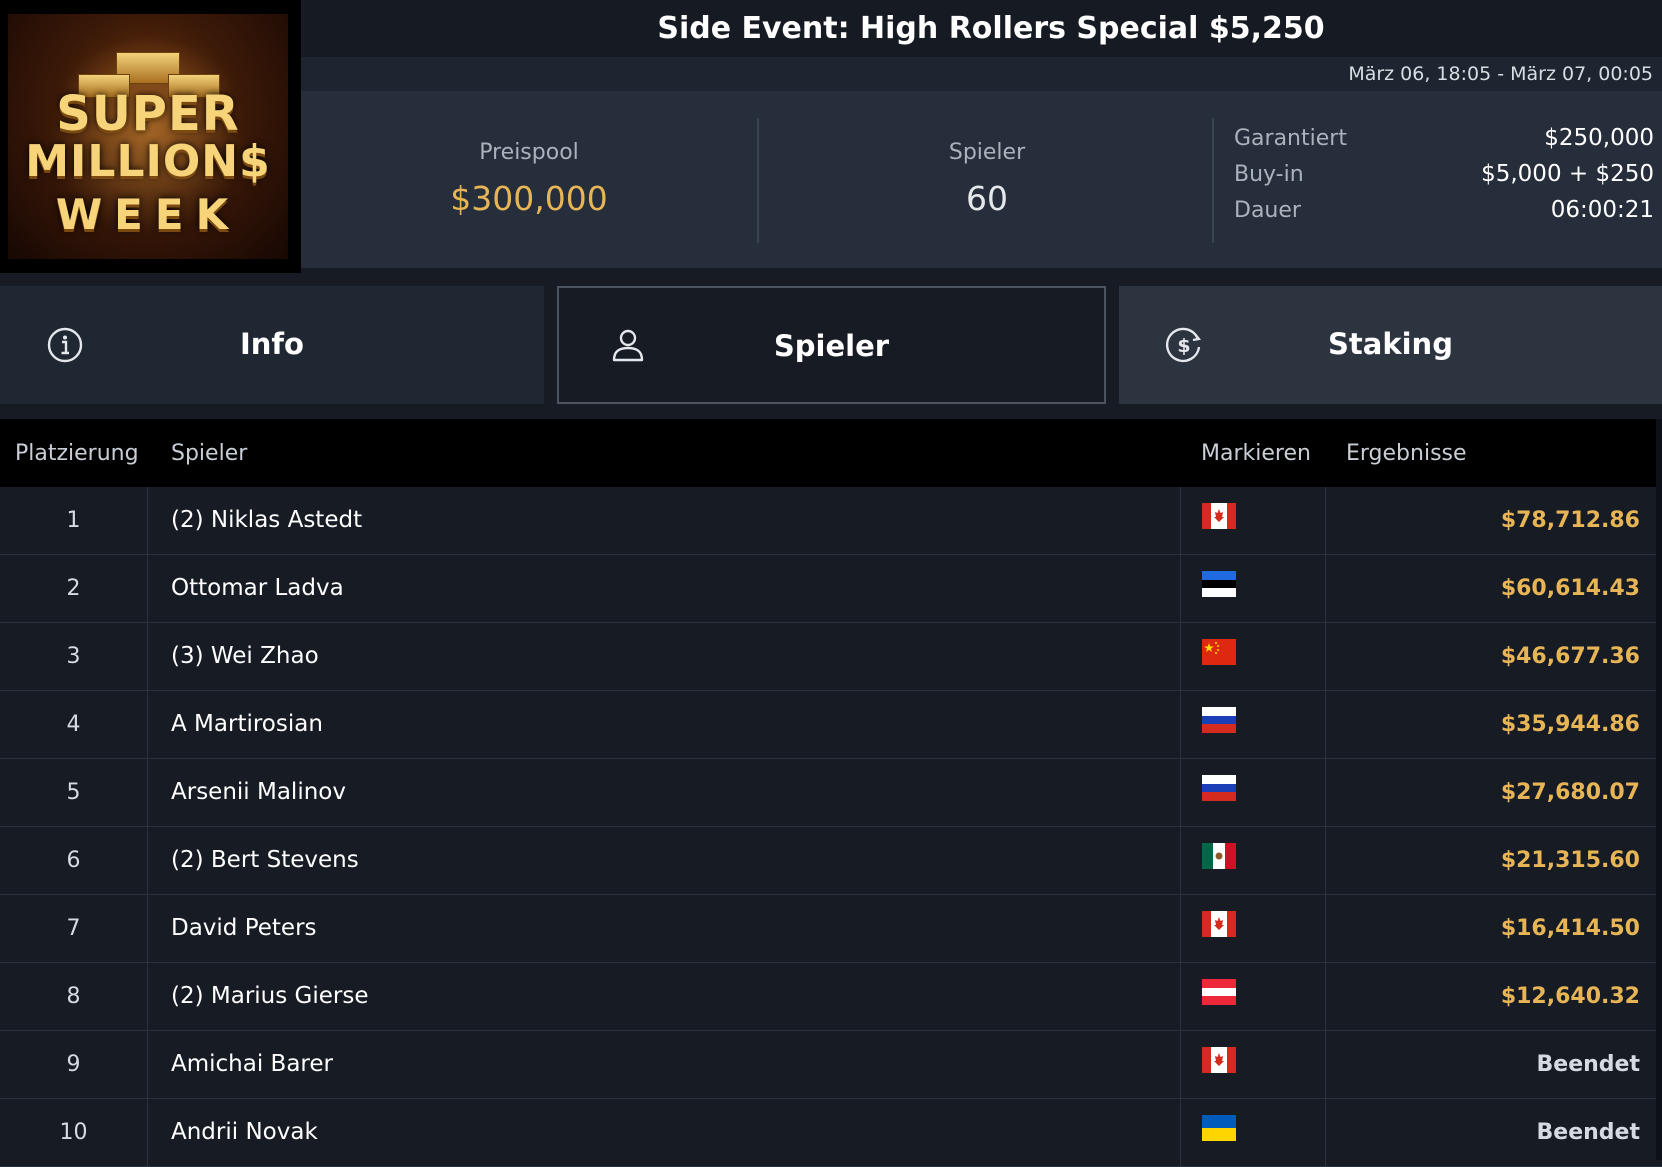 This screenshot has height=1167, width=1662. Describe the element at coordinates (1269, 174) in the screenshot. I see `detail-label: Buy-in` at that location.